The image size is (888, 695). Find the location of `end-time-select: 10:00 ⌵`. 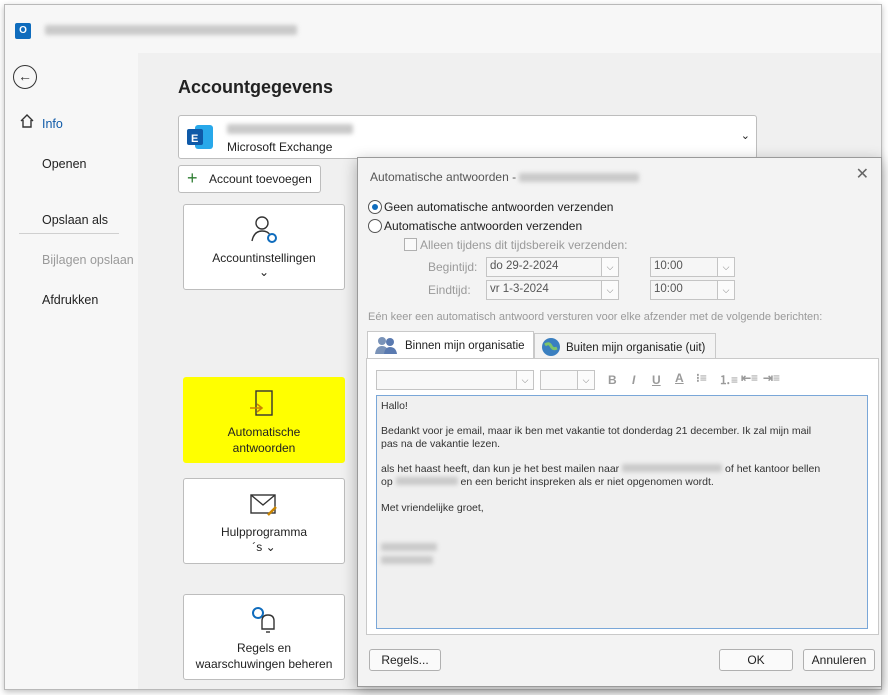

end-time-select: 10:00 ⌵ is located at coordinates (692, 290).